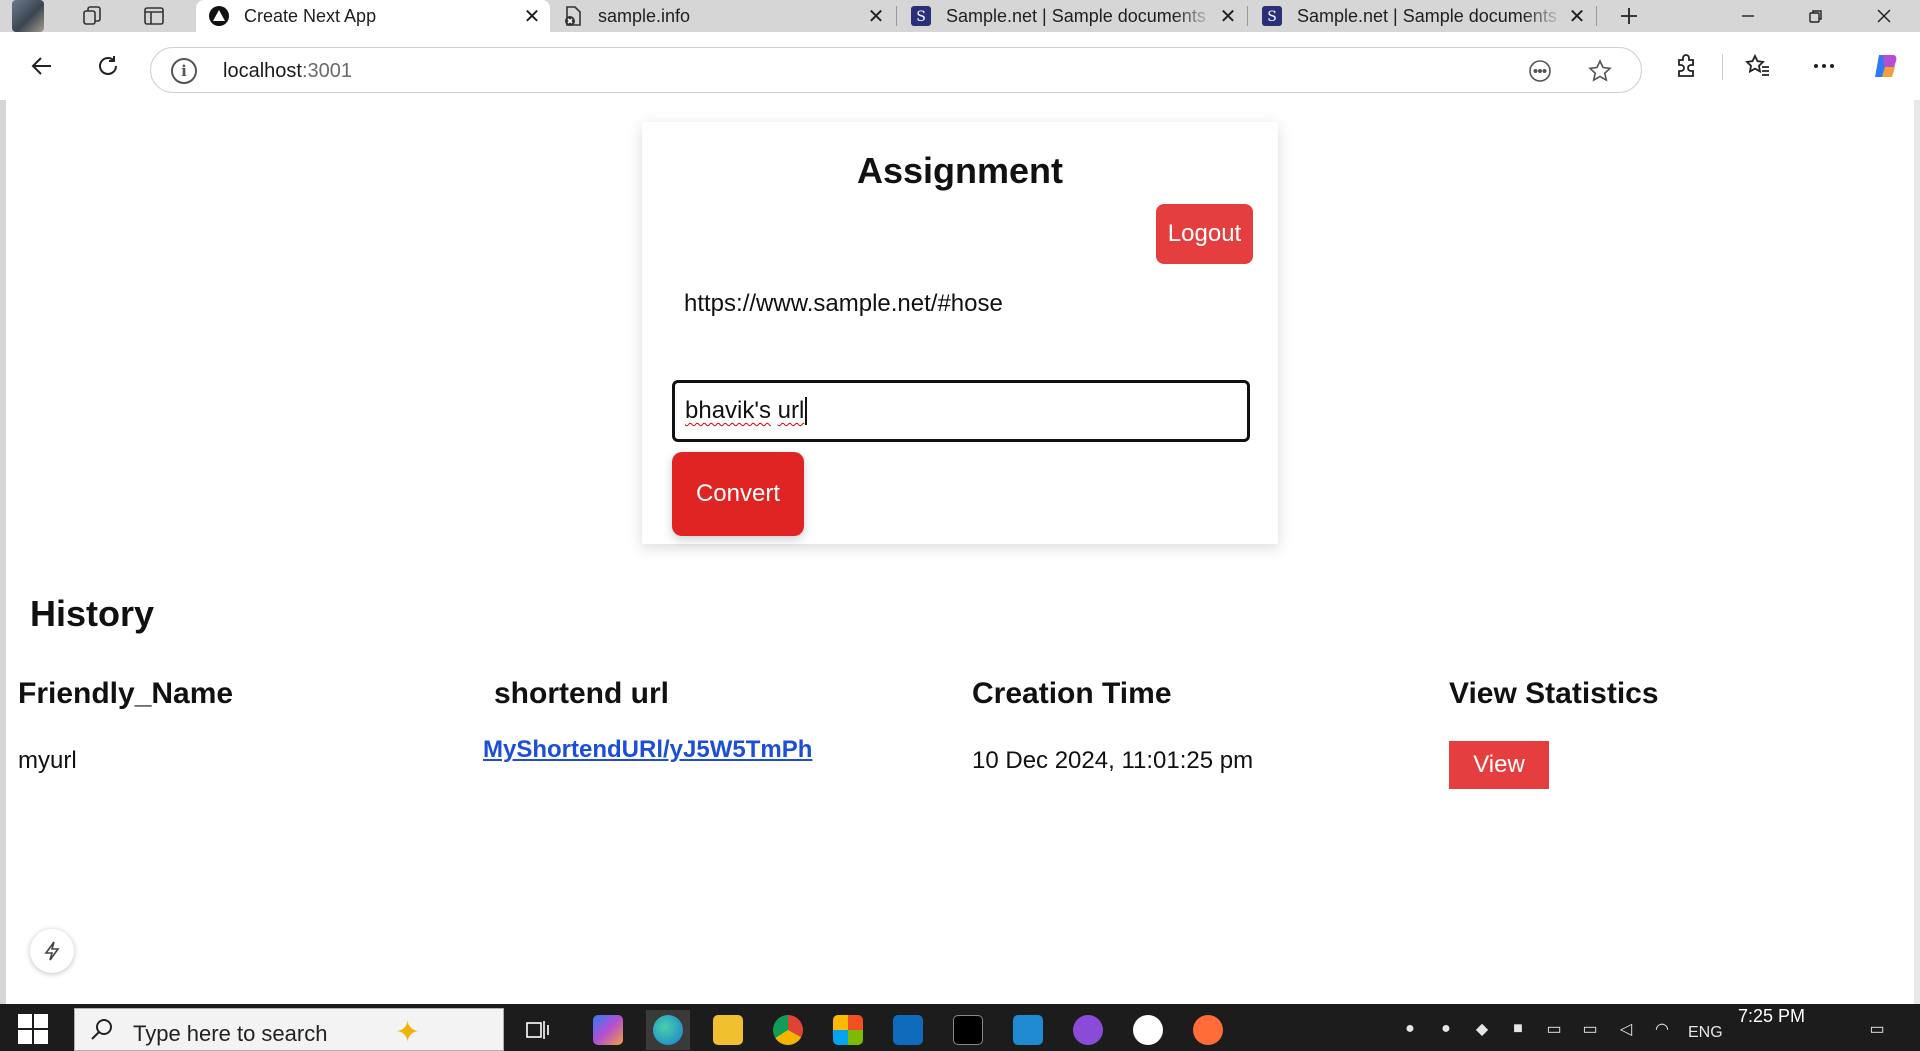 Image resolution: width=1920 pixels, height=1051 pixels. Describe the element at coordinates (287, 71) in the screenshot. I see `address-url: localhost:3001` at that location.